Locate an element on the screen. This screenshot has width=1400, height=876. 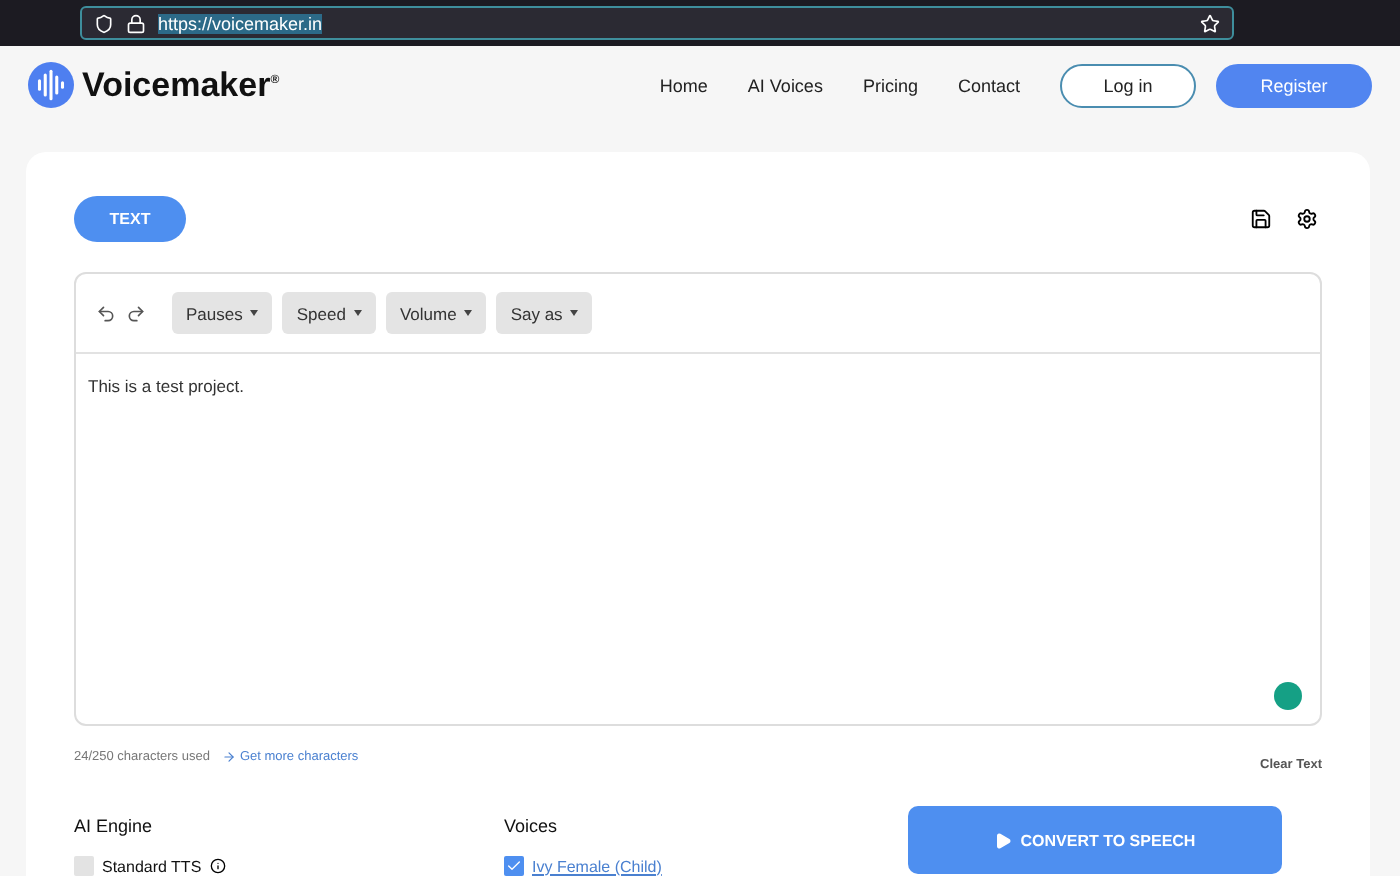
nav-link: Pricing is located at coordinates (890, 85).